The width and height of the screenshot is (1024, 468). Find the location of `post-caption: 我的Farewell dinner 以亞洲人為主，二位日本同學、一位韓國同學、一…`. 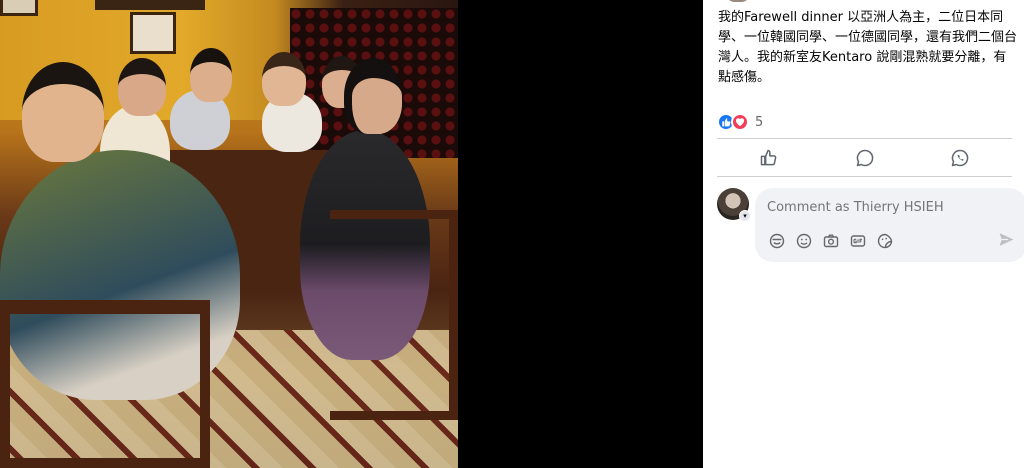

post-caption: 我的Farewell dinner 以亞洲人為主，二位日本同學、一位韓國同學、一… is located at coordinates (868, 47).